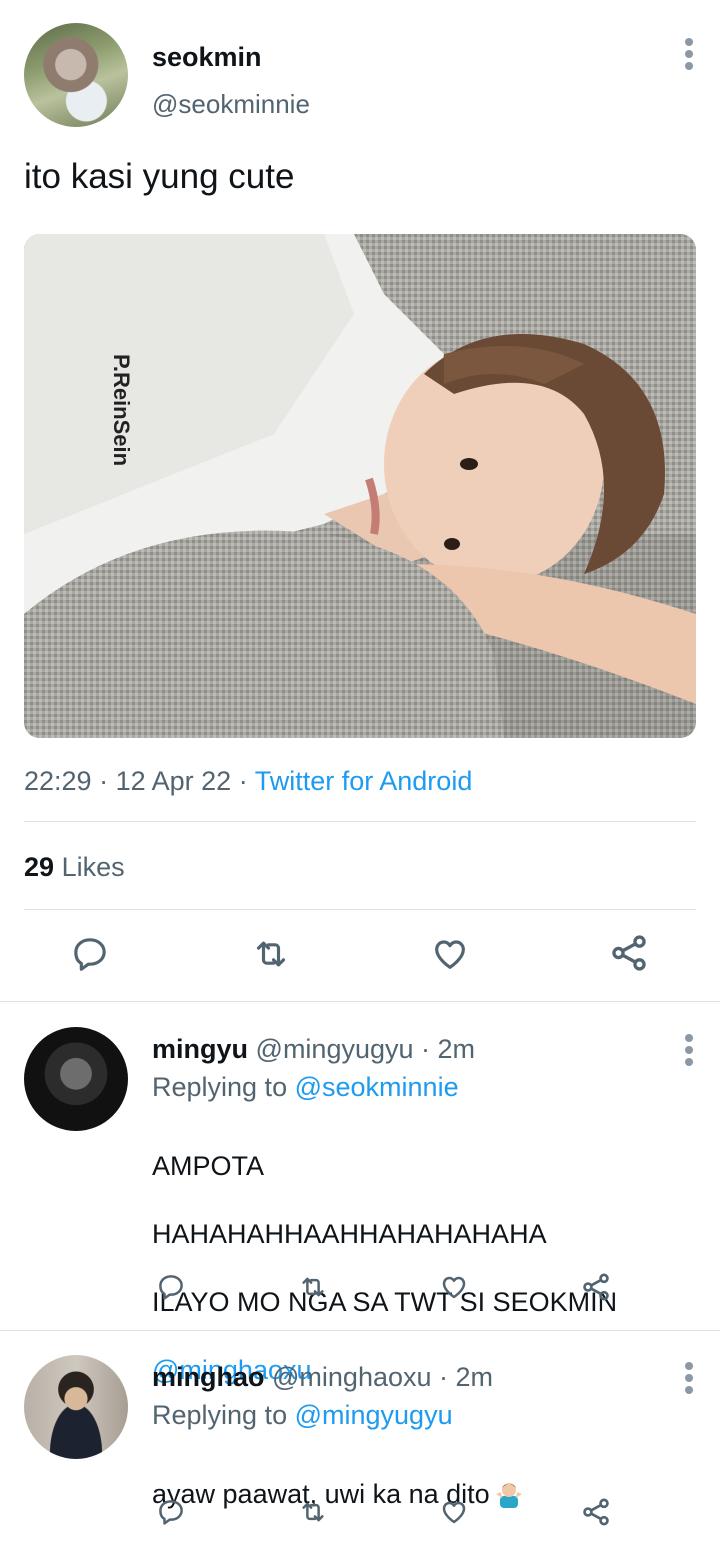 The image size is (720, 1557). I want to click on author-handle: @seokminnie, so click(231, 104).